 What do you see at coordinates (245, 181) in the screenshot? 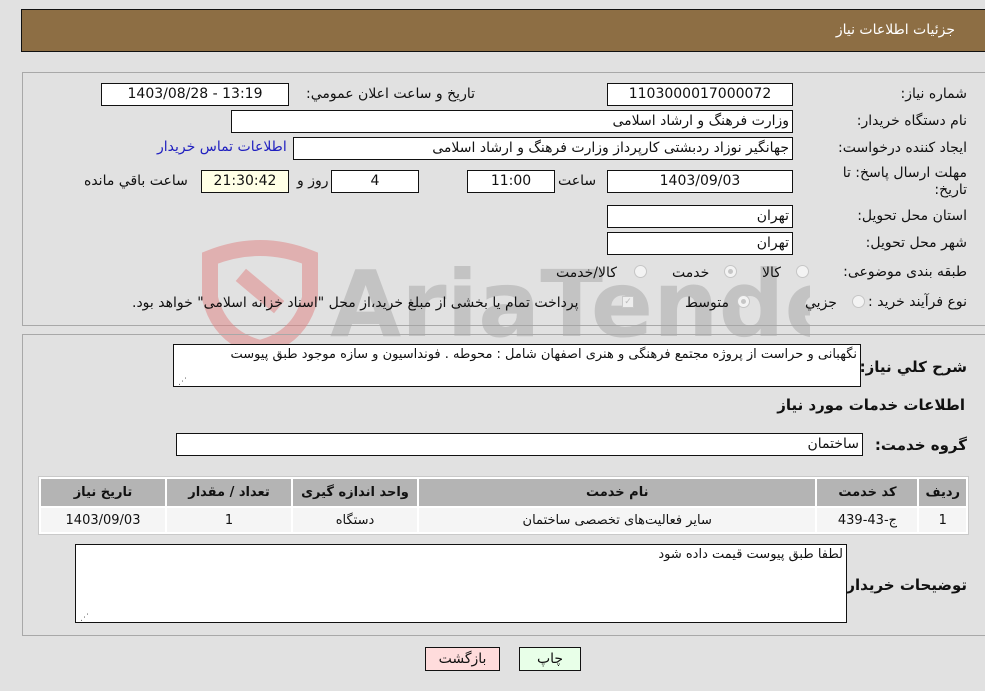
I see `time-remaining-field: 21:30:42` at bounding box center [245, 181].